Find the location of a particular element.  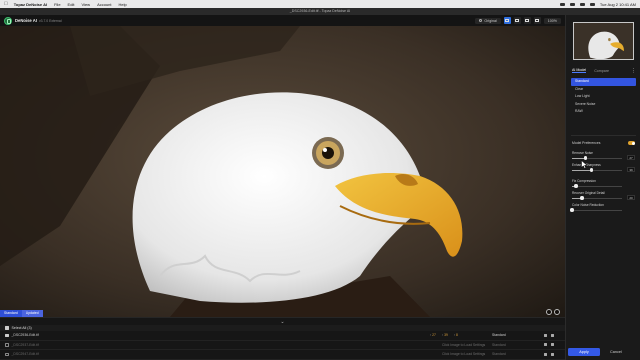

model-low-light: Low Light is located at coordinates (603, 97).